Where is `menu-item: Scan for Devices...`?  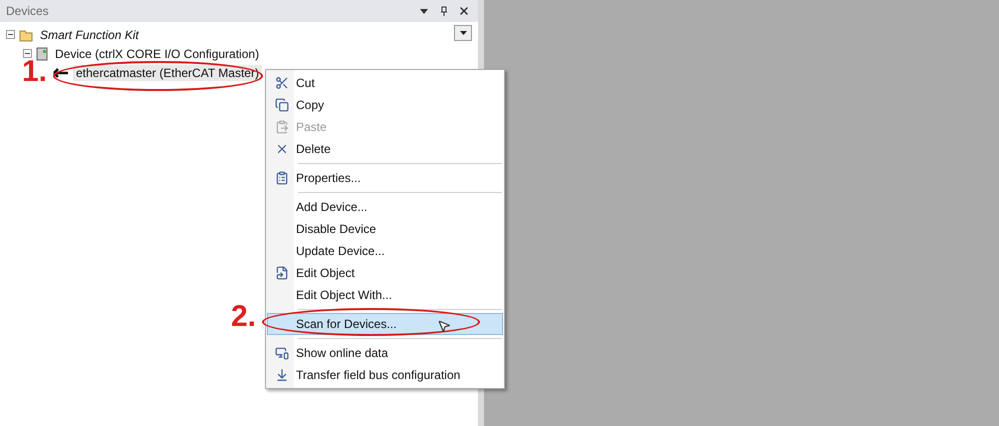
menu-item: Scan for Devices... is located at coordinates (385, 324).